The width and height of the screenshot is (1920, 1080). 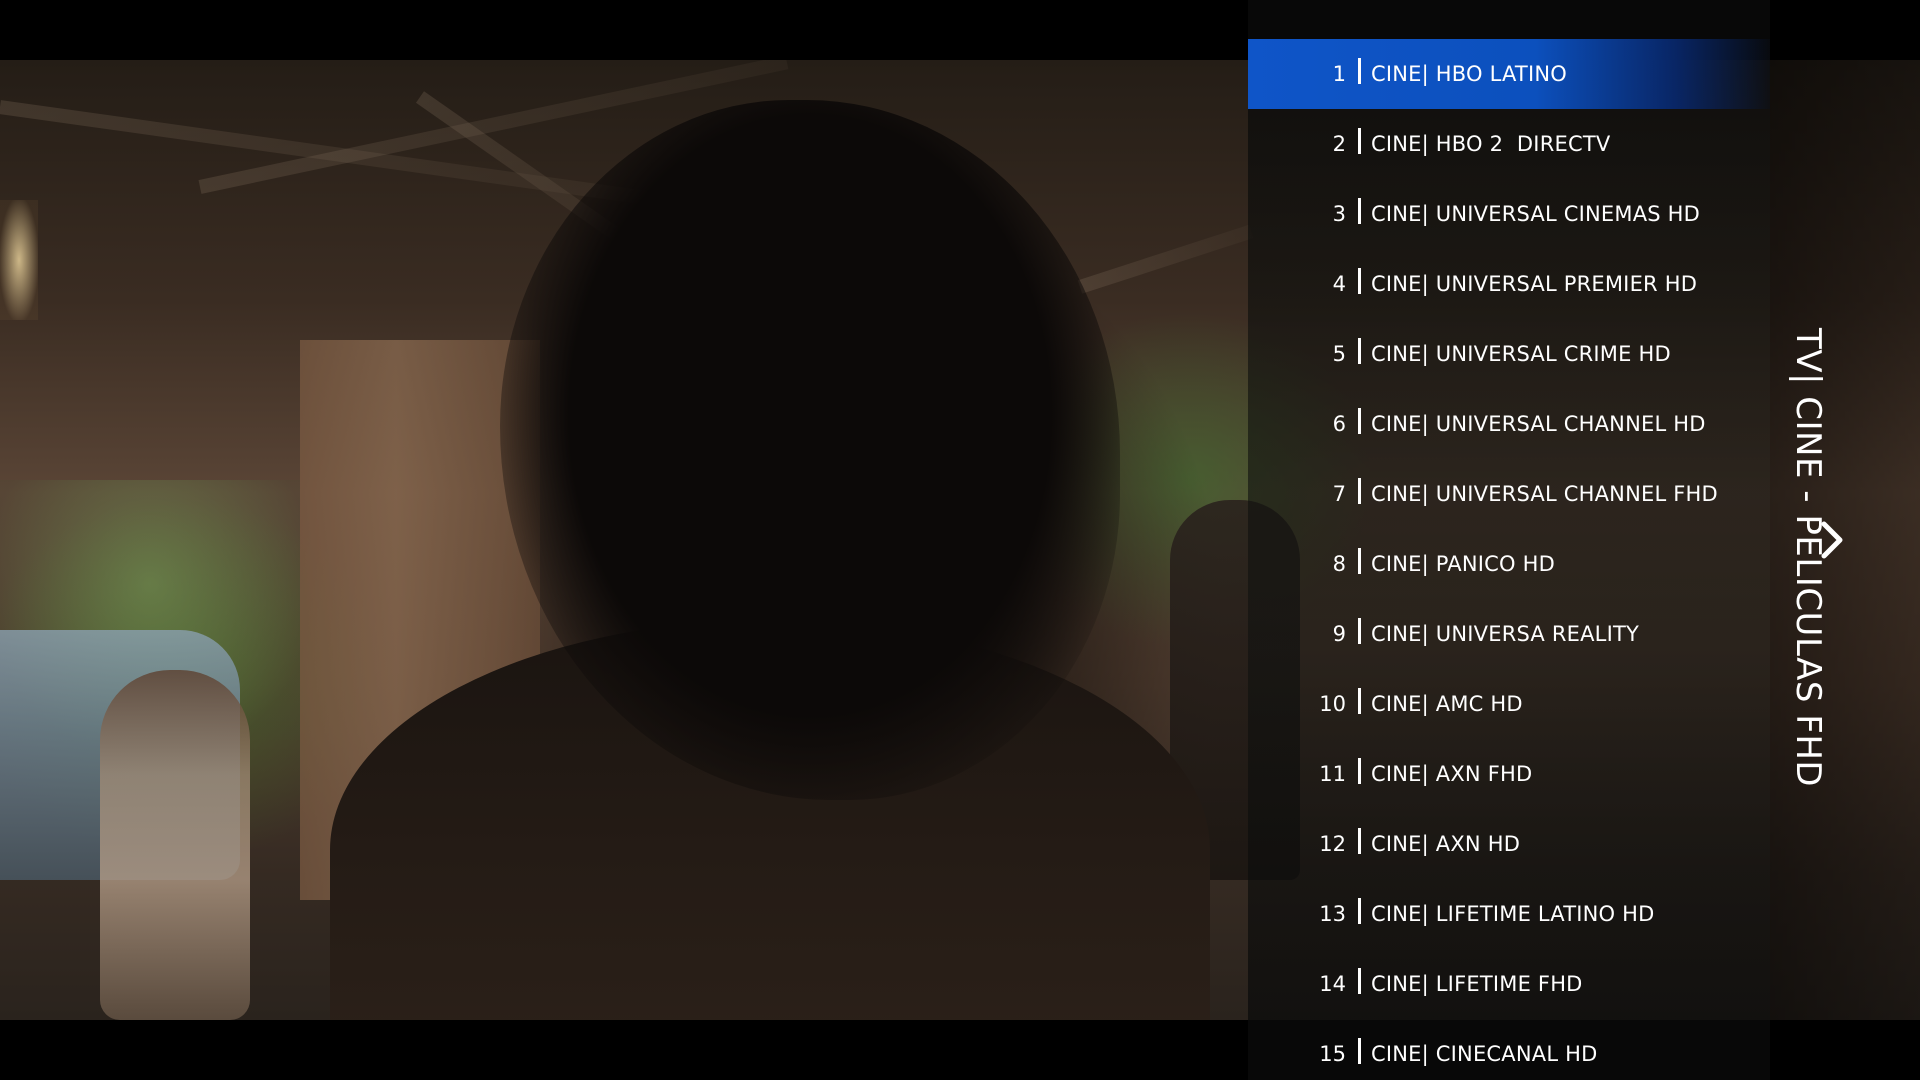 What do you see at coordinates (1452, 774) in the screenshot?
I see `channel-name: CINE| AXN FHD` at bounding box center [1452, 774].